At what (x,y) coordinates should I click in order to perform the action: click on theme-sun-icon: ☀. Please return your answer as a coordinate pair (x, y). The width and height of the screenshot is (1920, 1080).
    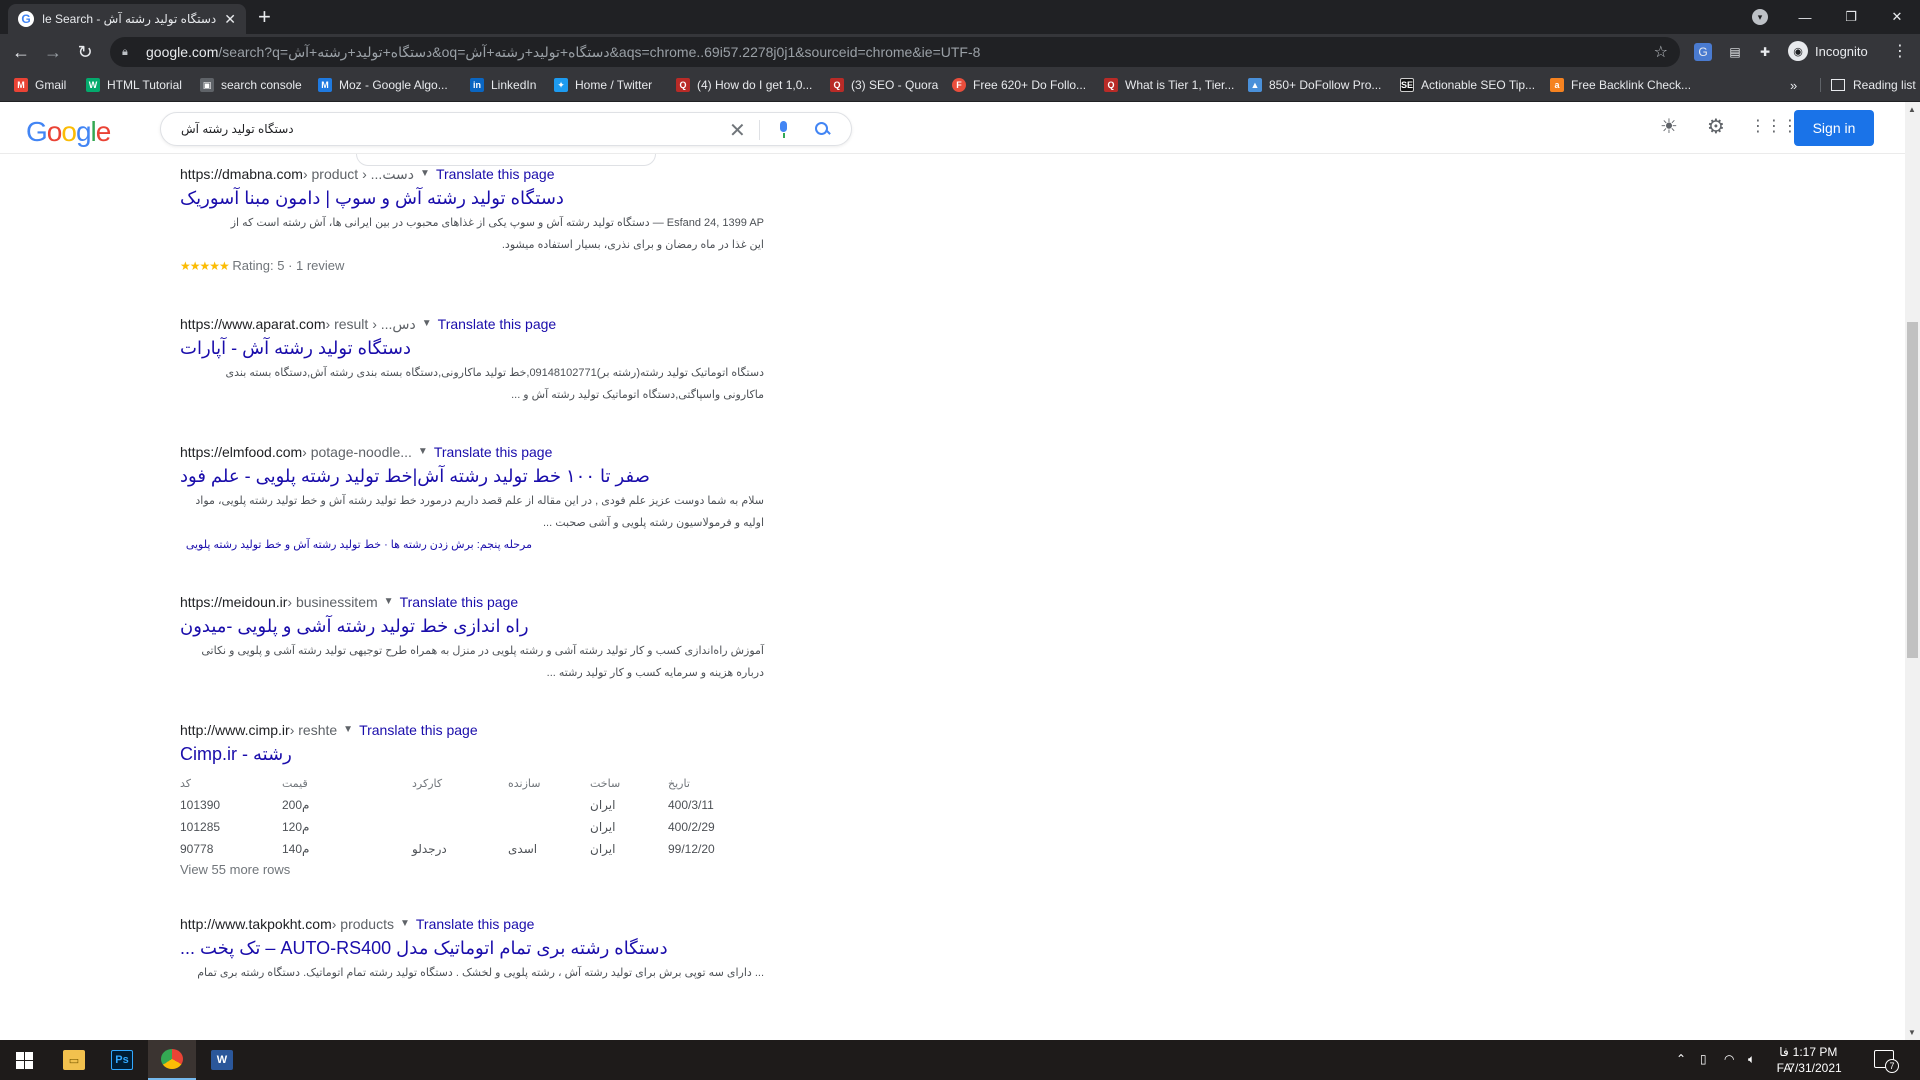
    Looking at the image, I should click on (1669, 127).